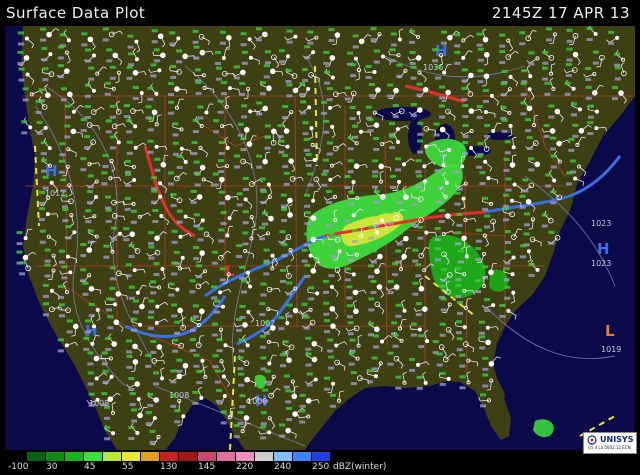  What do you see at coordinates (444, 312) in the screenshot?
I see `wind-barb-feather` at bounding box center [444, 312].